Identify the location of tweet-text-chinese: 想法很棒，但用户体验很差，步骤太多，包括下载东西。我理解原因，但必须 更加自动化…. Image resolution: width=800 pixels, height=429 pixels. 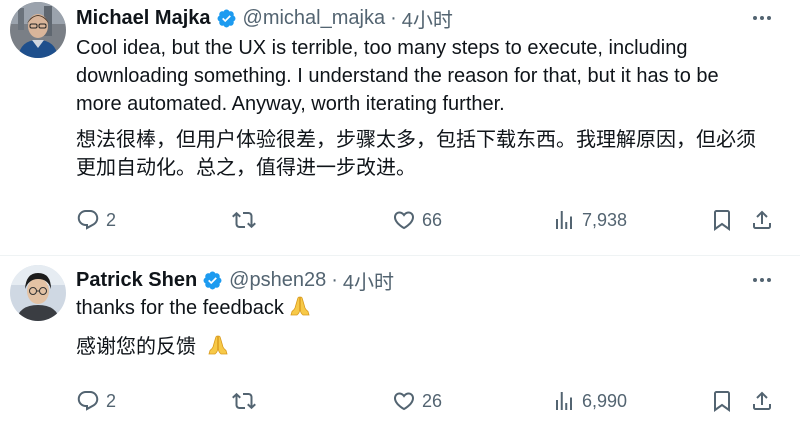
(426, 154).